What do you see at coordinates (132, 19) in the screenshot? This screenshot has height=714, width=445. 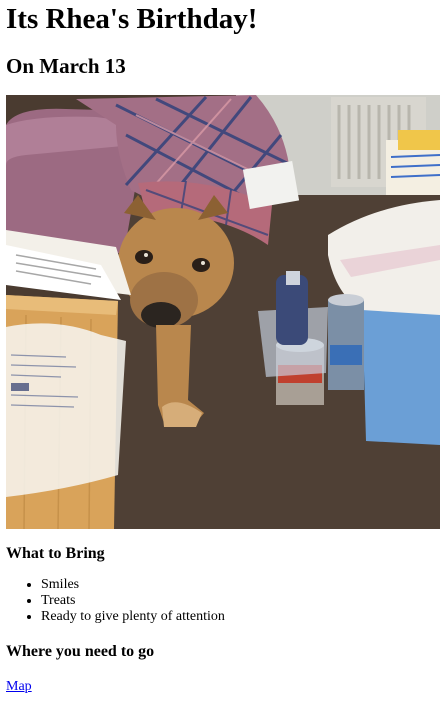 I see `page-title: Its Rhea's Birthday!` at bounding box center [132, 19].